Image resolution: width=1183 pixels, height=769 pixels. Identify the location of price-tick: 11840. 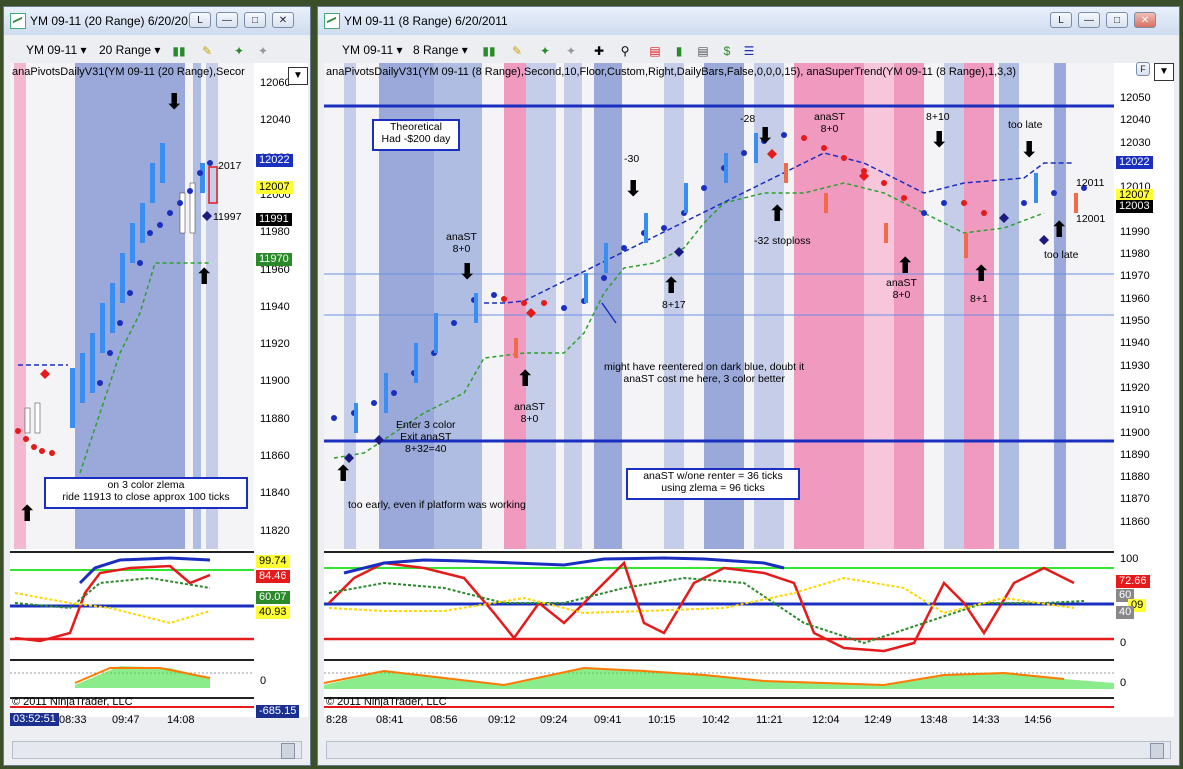
(275, 493).